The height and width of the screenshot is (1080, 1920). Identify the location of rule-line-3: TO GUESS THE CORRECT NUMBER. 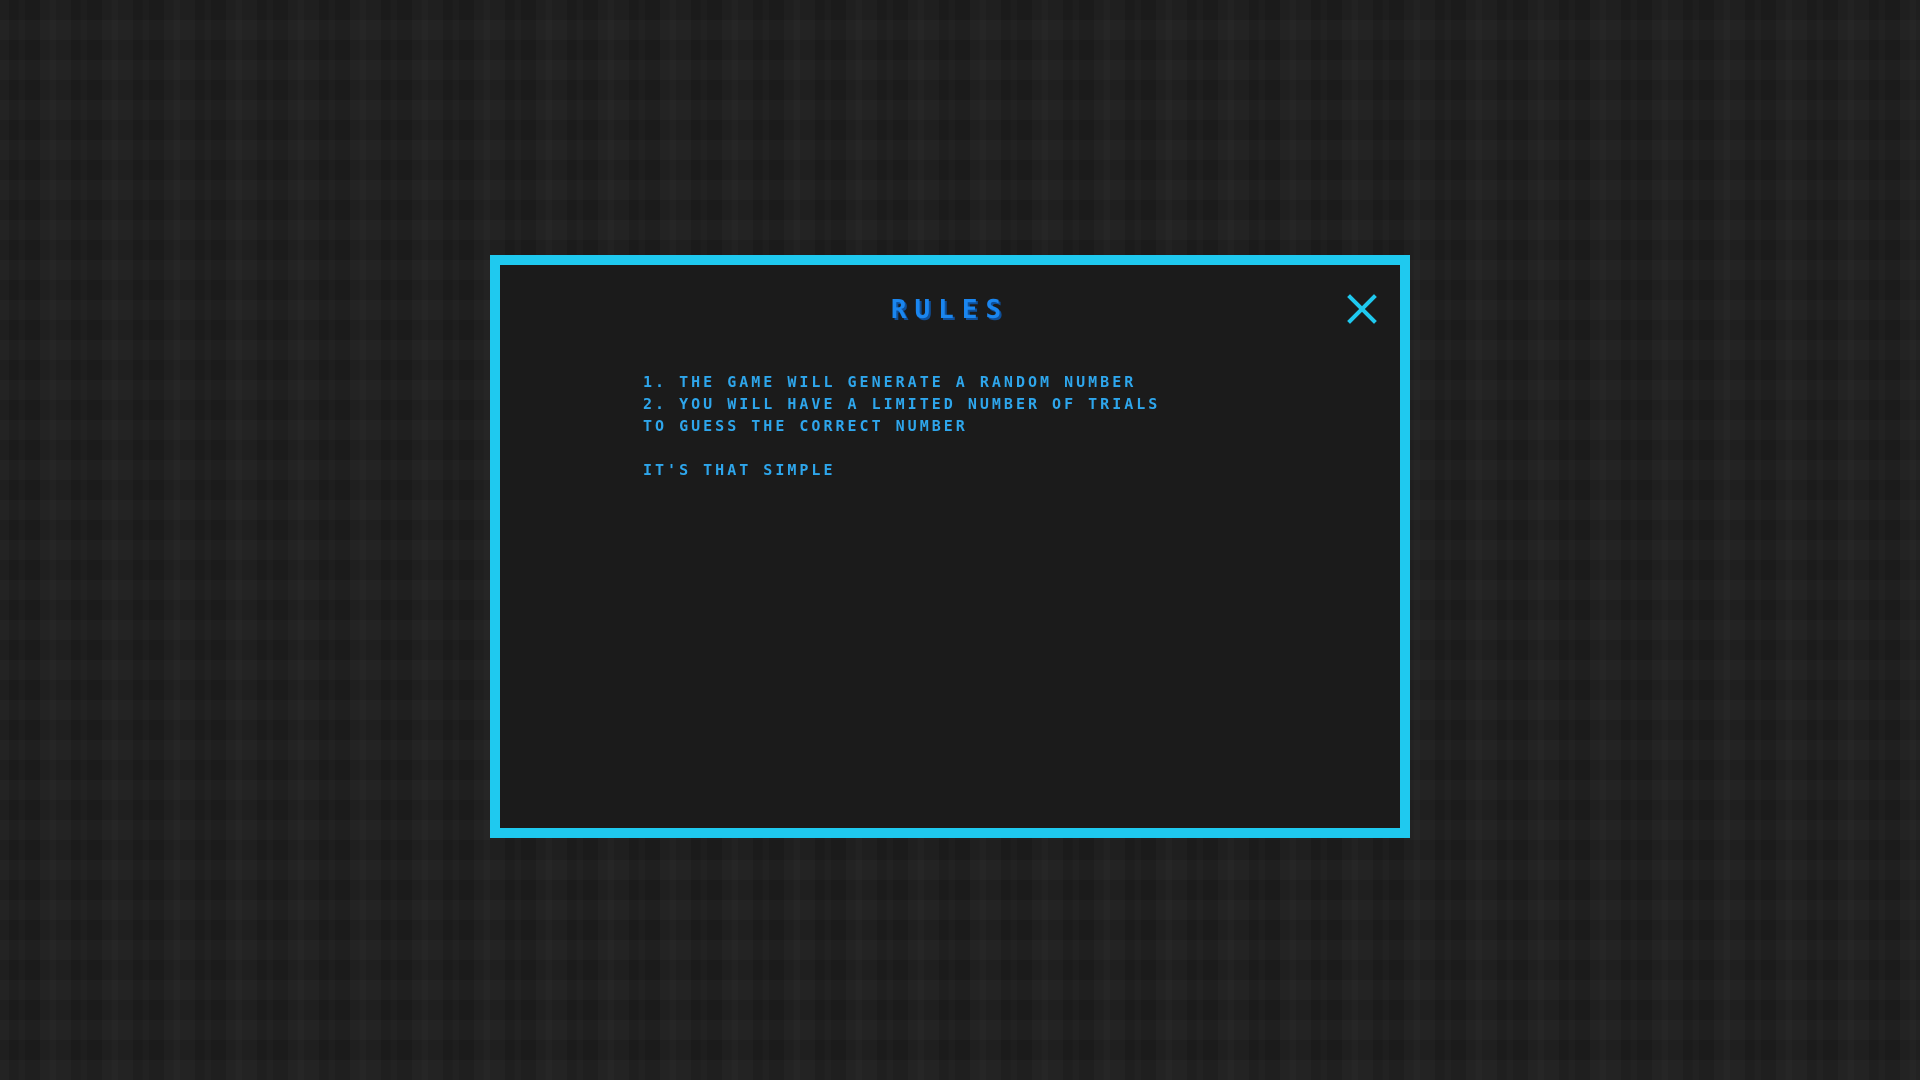
(805, 426).